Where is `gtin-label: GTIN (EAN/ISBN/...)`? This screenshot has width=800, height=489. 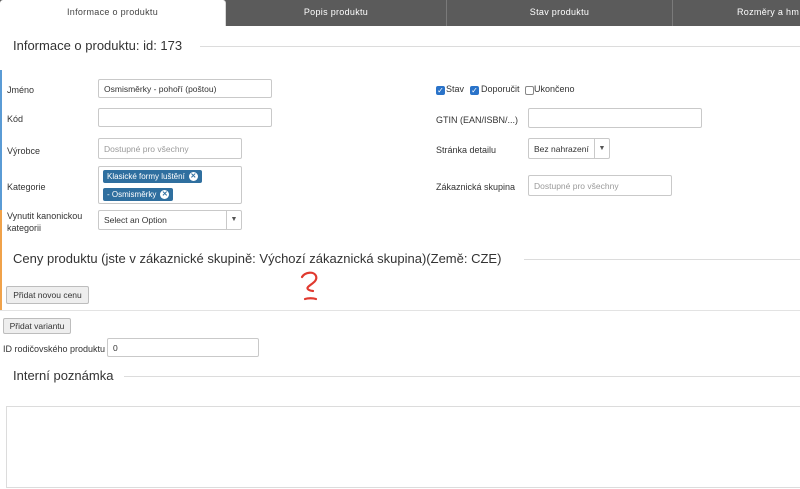
gtin-label: GTIN (EAN/ISBN/...) is located at coordinates (477, 120).